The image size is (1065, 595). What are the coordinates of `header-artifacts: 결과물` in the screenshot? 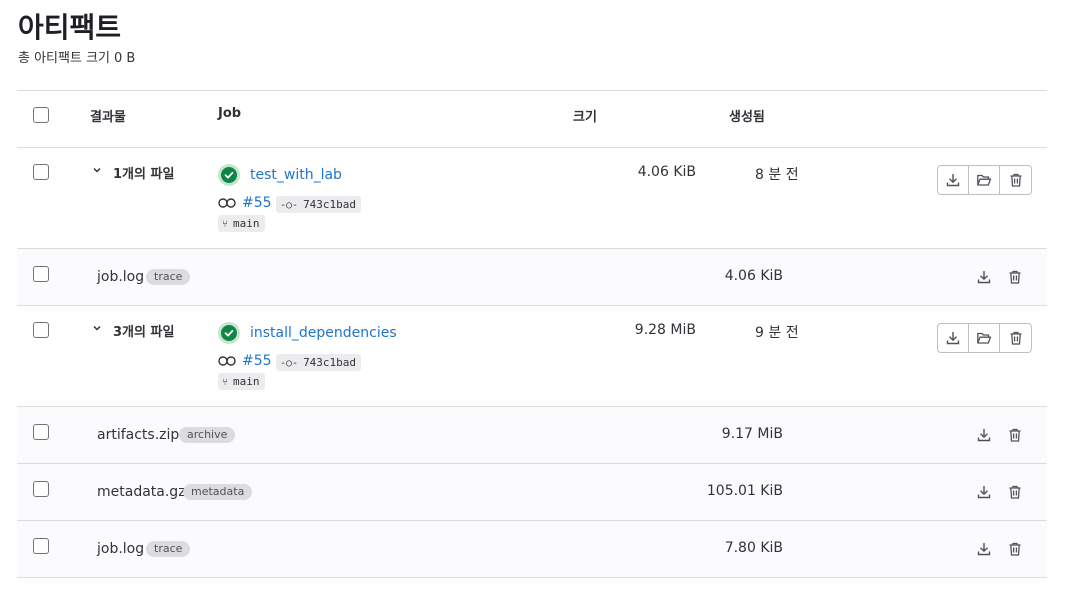 It's located at (108, 117).